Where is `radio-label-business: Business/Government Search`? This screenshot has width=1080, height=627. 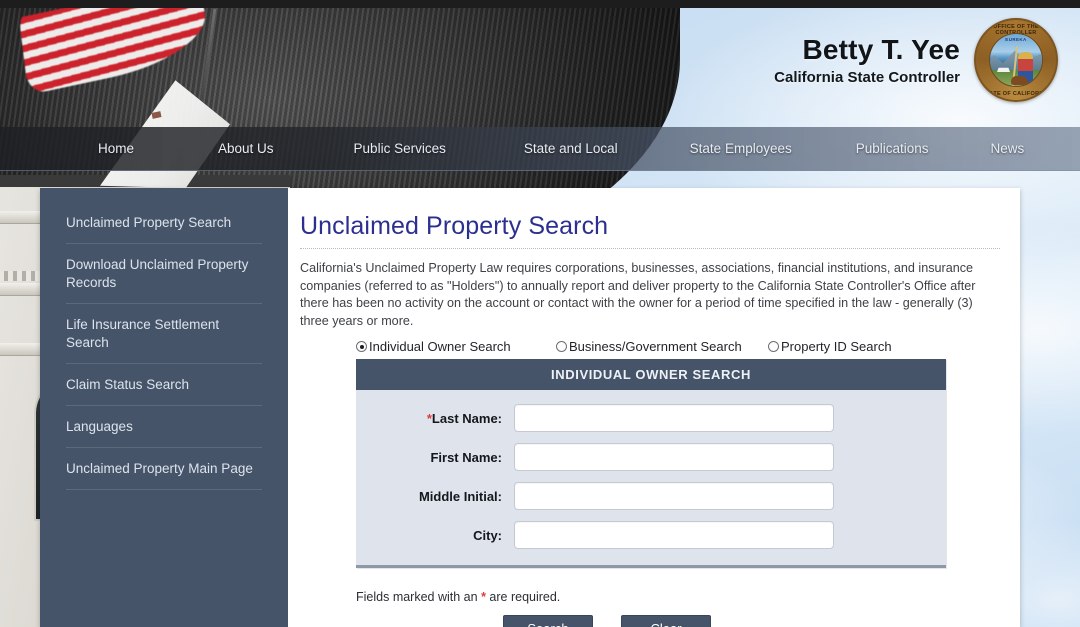
radio-label-business: Business/Government Search is located at coordinates (655, 346).